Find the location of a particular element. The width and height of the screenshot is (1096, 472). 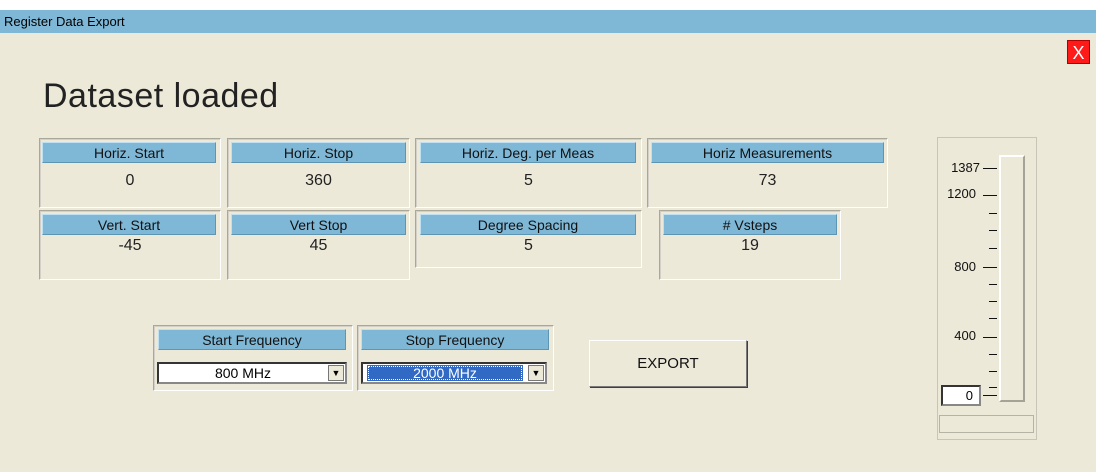

stop-frequency-selected: 2000 MHz is located at coordinates (445, 373).